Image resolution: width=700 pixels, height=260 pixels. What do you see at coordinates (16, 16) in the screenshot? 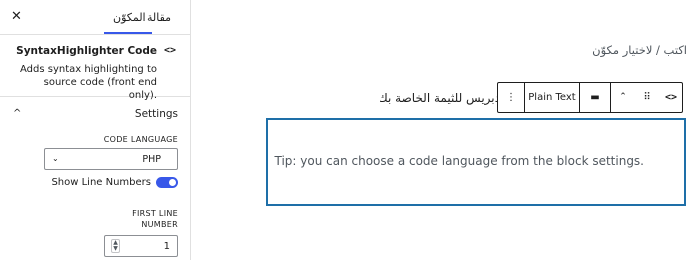
I see `close-icon: ✕` at bounding box center [16, 16].